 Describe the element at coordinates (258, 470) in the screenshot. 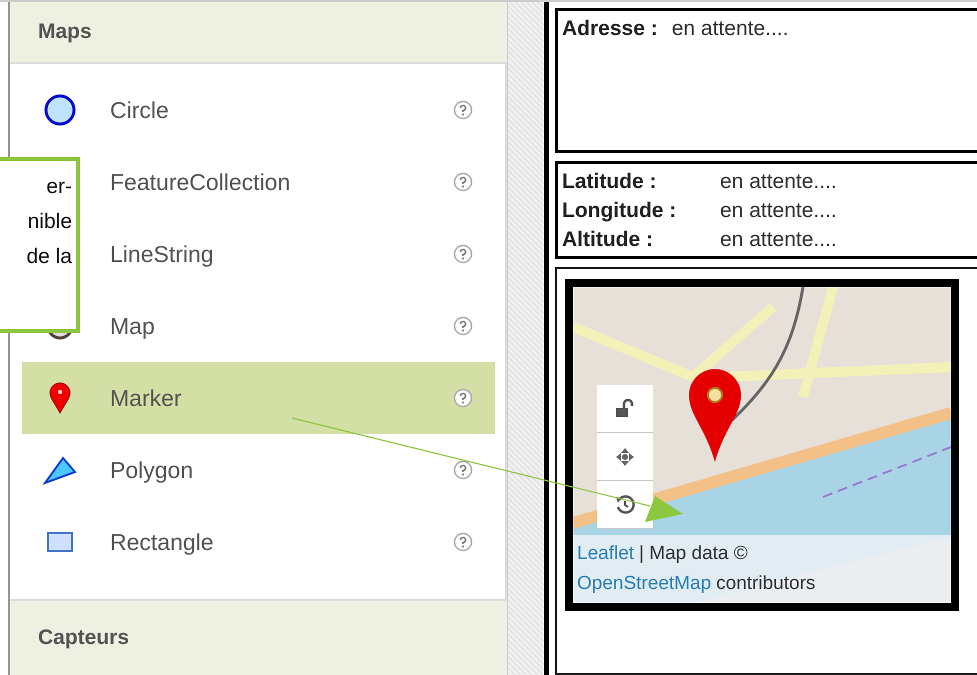

I see `component-item: Polygon` at that location.